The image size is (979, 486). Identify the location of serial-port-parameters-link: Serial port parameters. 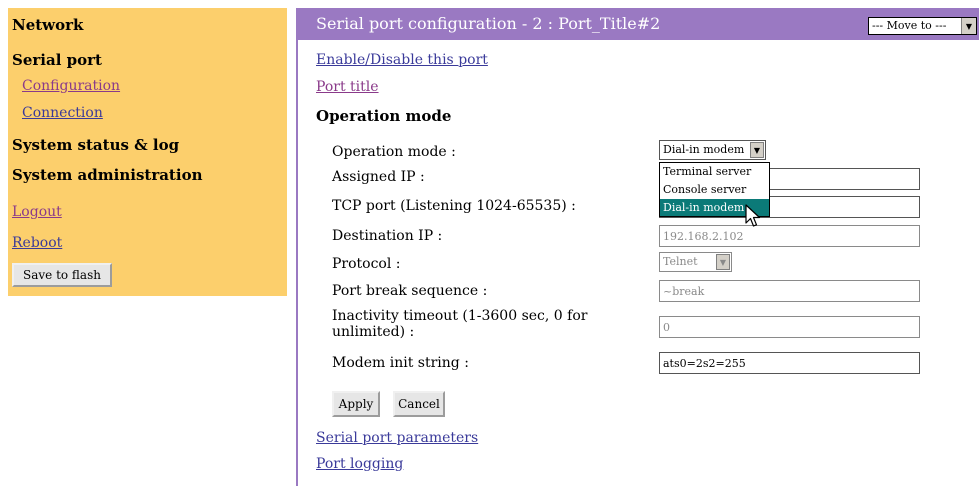
(397, 438).